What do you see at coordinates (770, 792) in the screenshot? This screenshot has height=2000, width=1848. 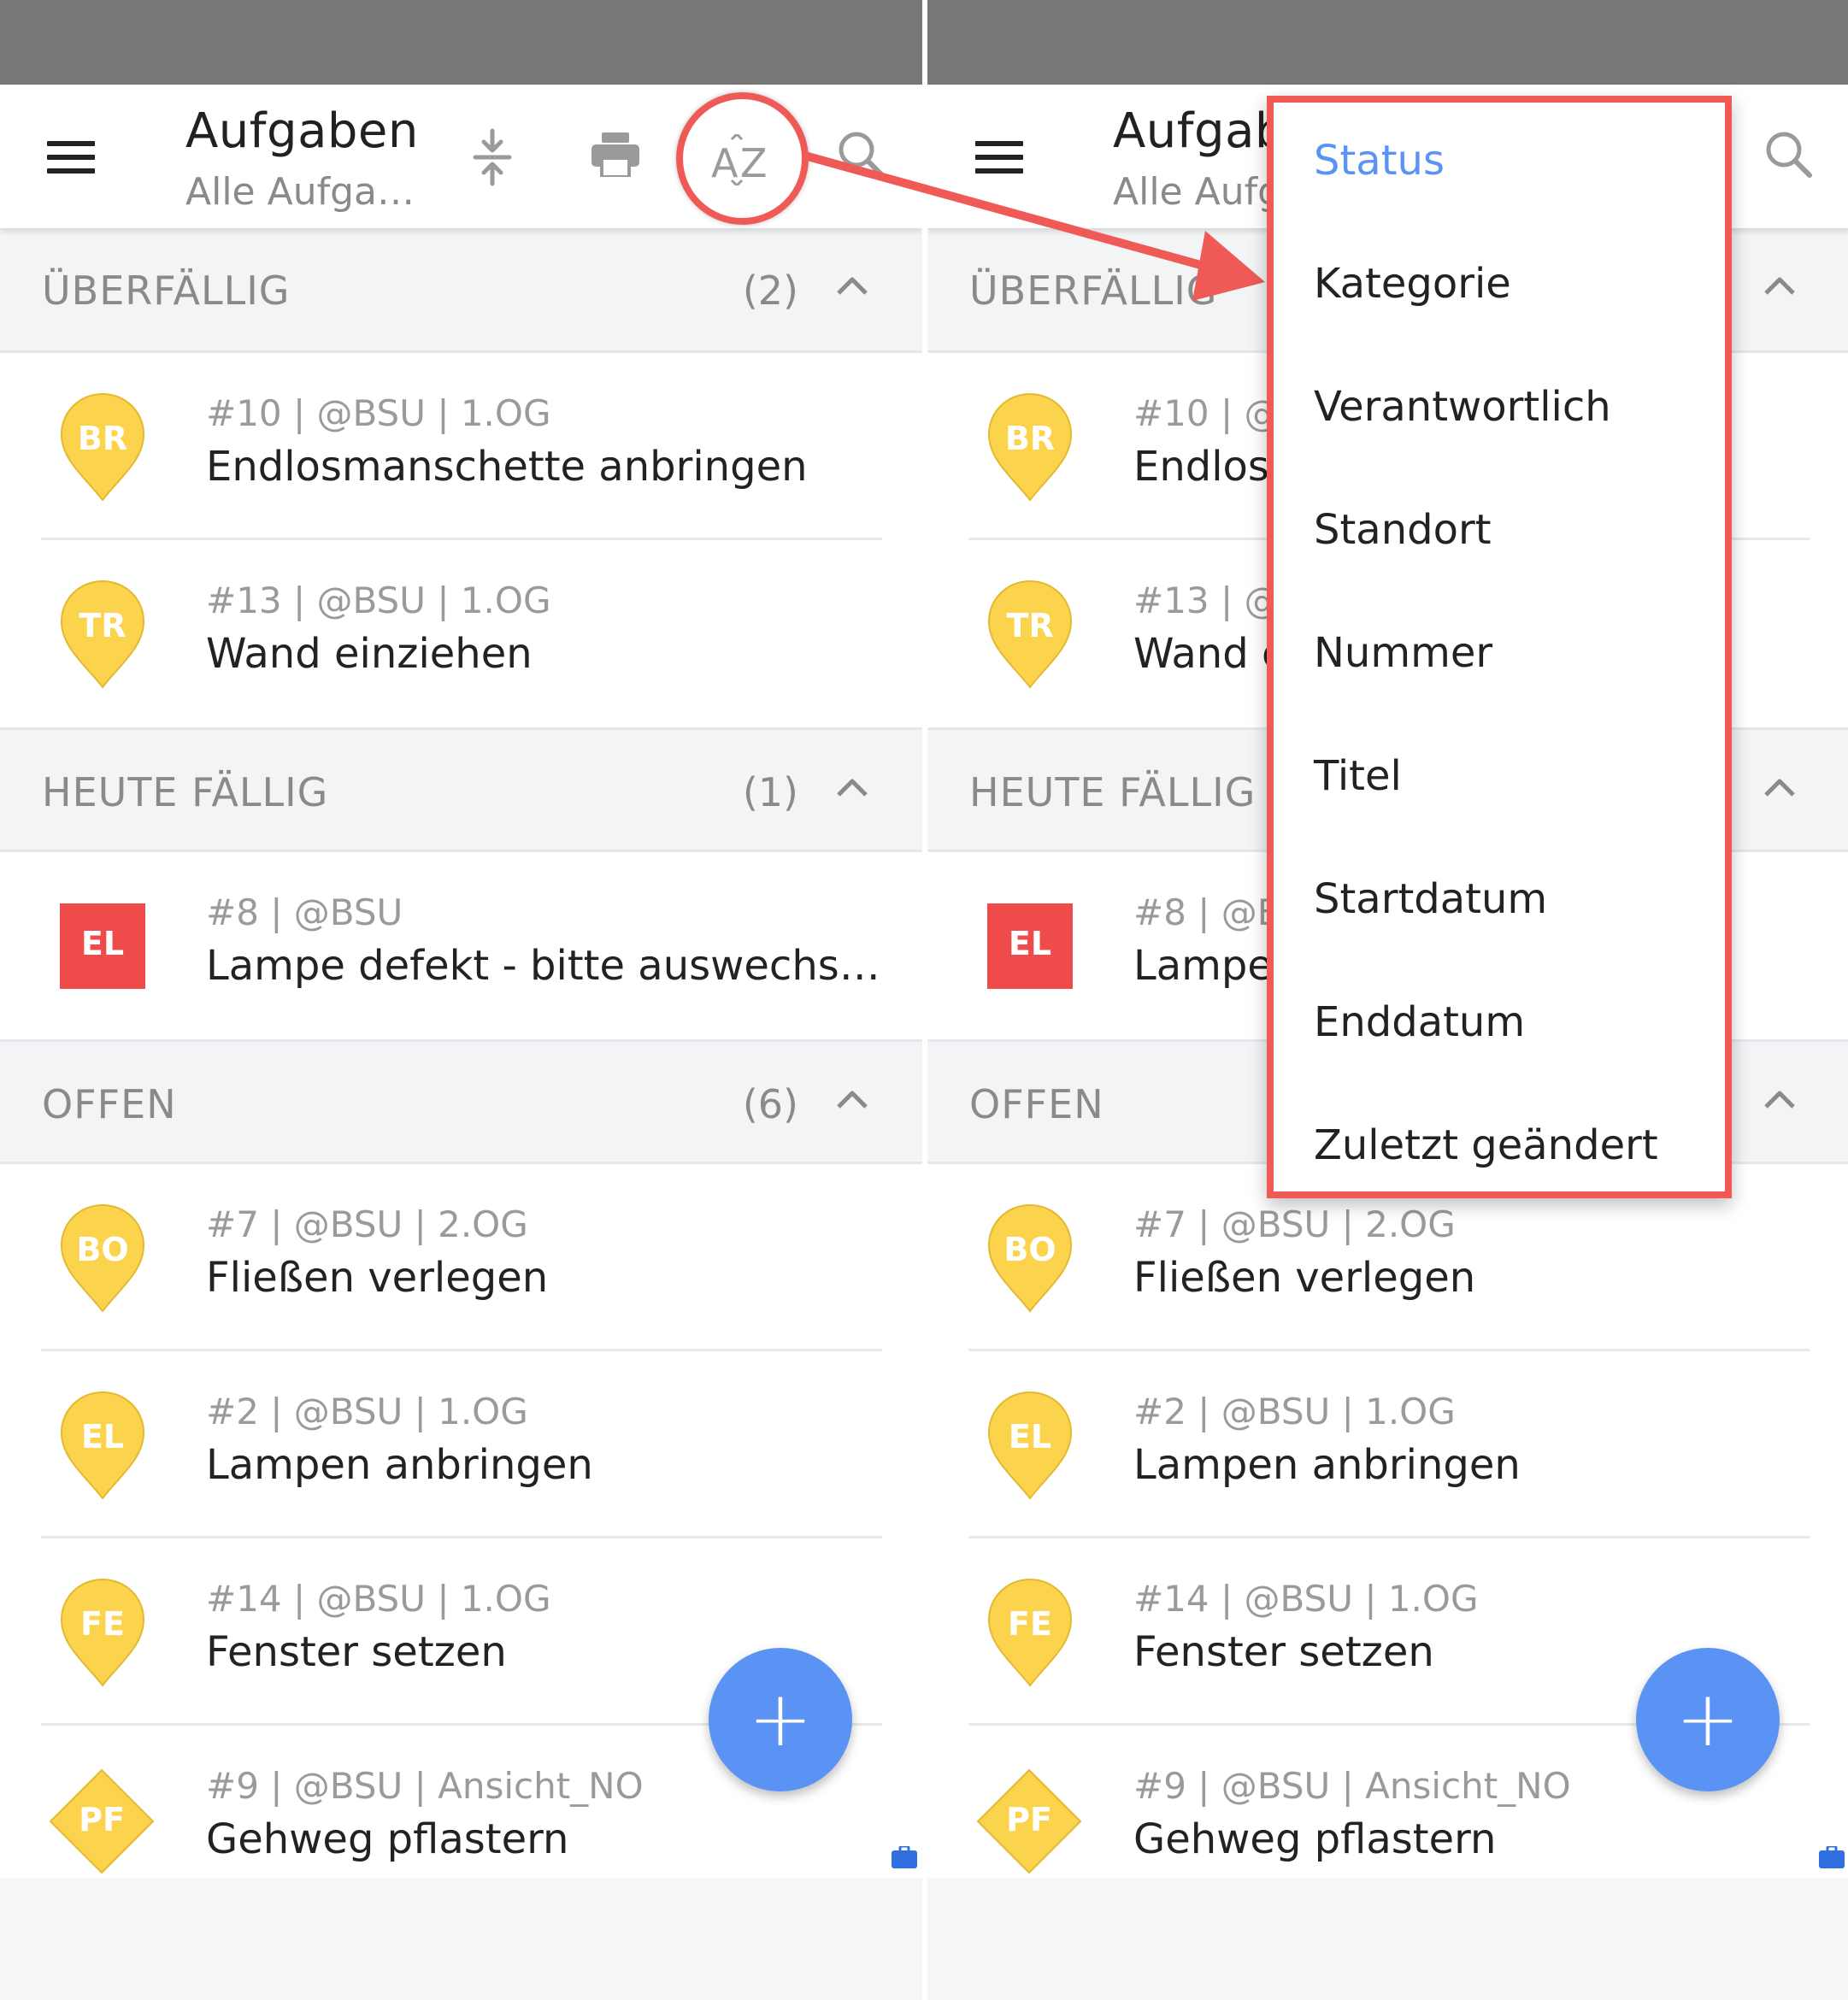 I see `section-count: (1)` at bounding box center [770, 792].